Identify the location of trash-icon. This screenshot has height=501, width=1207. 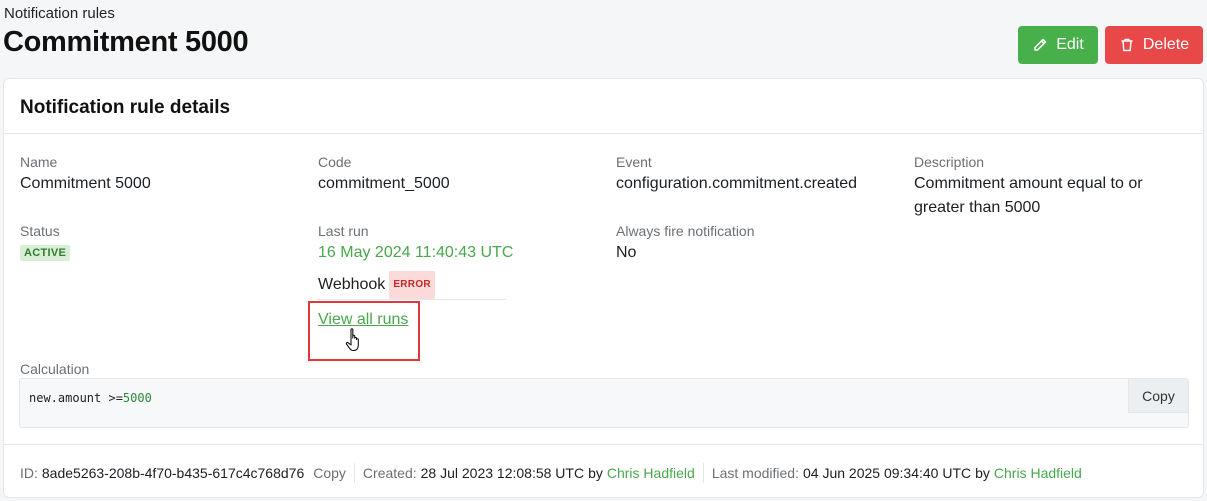
(1127, 45).